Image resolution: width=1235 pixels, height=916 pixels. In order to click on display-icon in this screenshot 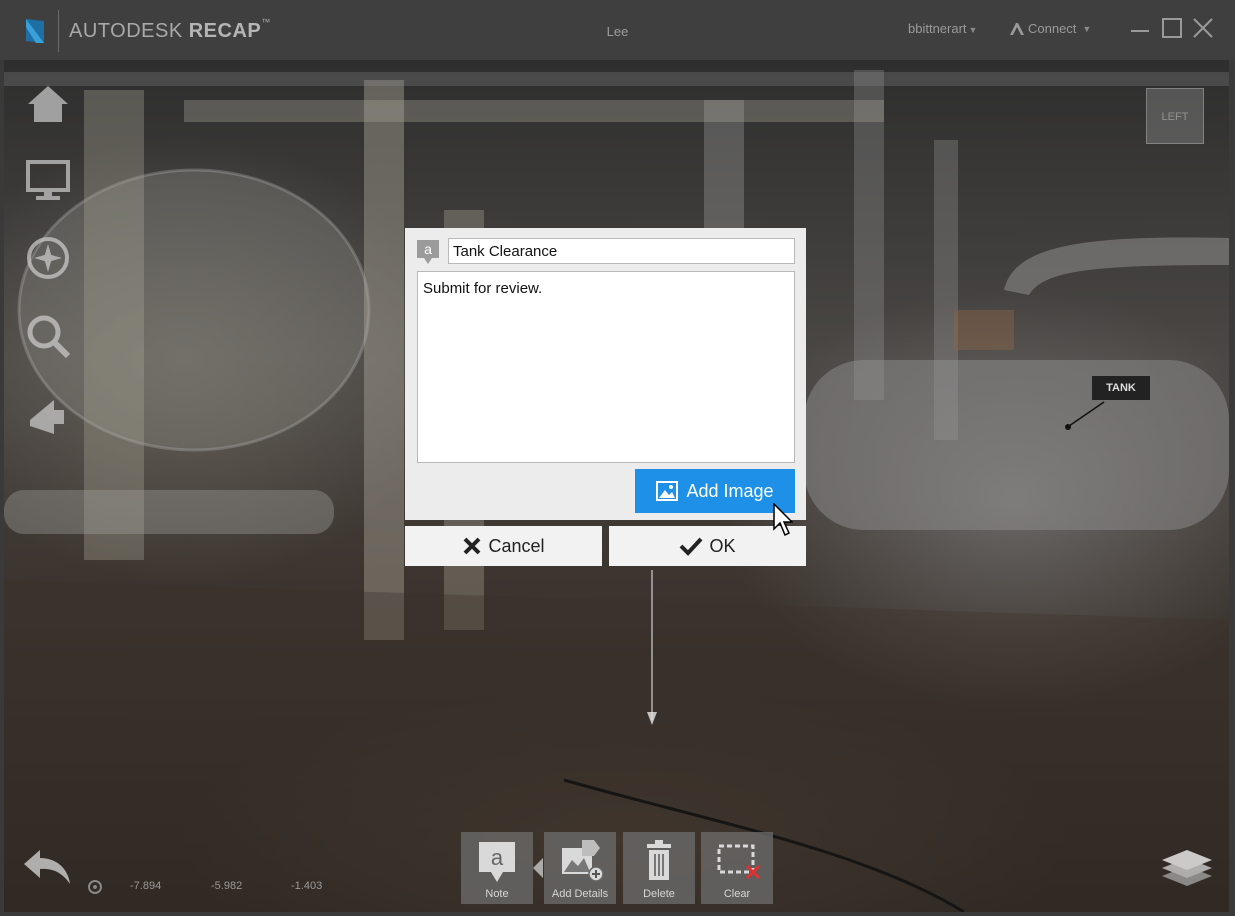, I will do `click(48, 180)`.